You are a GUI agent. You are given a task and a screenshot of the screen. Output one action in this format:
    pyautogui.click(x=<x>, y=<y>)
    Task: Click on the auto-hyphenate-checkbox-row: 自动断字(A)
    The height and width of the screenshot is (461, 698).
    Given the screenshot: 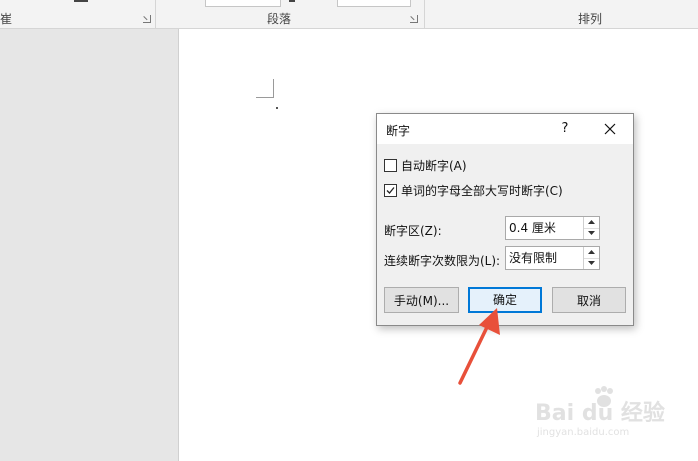 What is the action you would take?
    pyautogui.click(x=425, y=165)
    